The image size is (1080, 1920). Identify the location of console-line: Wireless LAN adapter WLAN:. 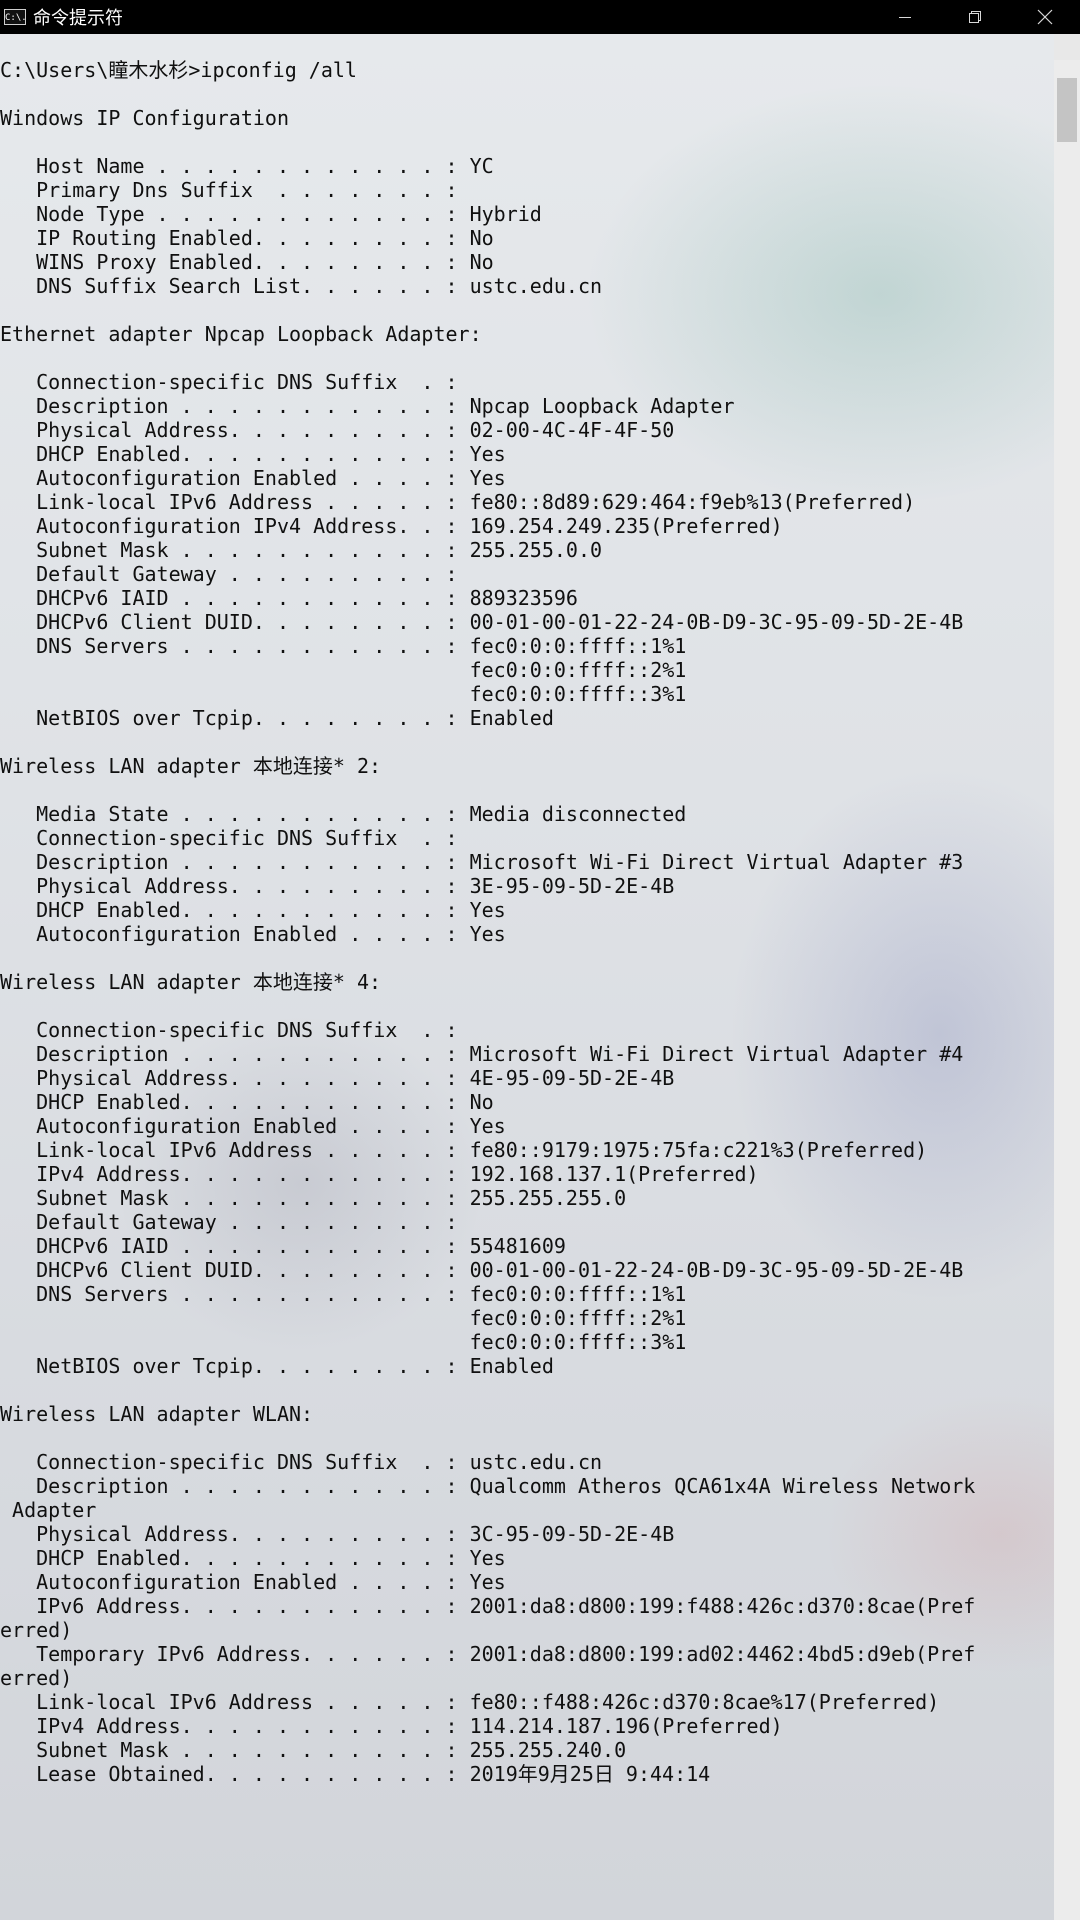
(157, 1414).